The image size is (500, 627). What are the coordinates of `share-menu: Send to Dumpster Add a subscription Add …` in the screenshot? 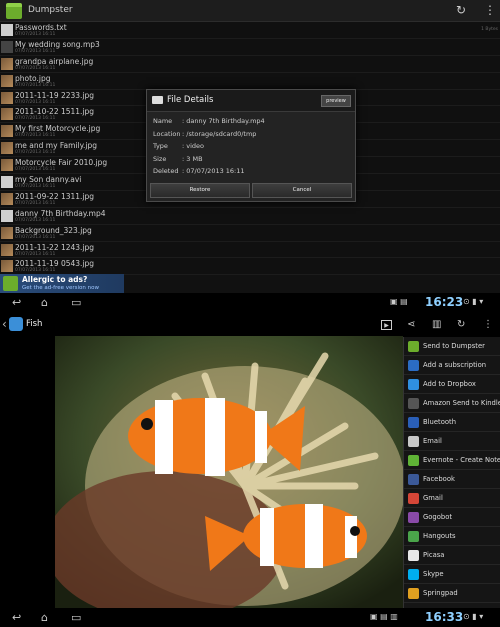 It's located at (451, 472).